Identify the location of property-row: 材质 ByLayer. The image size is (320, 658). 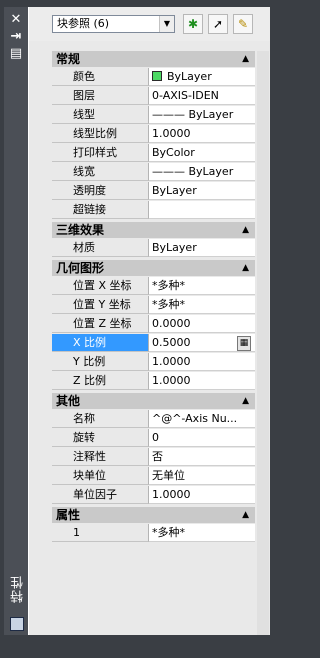
(153, 248).